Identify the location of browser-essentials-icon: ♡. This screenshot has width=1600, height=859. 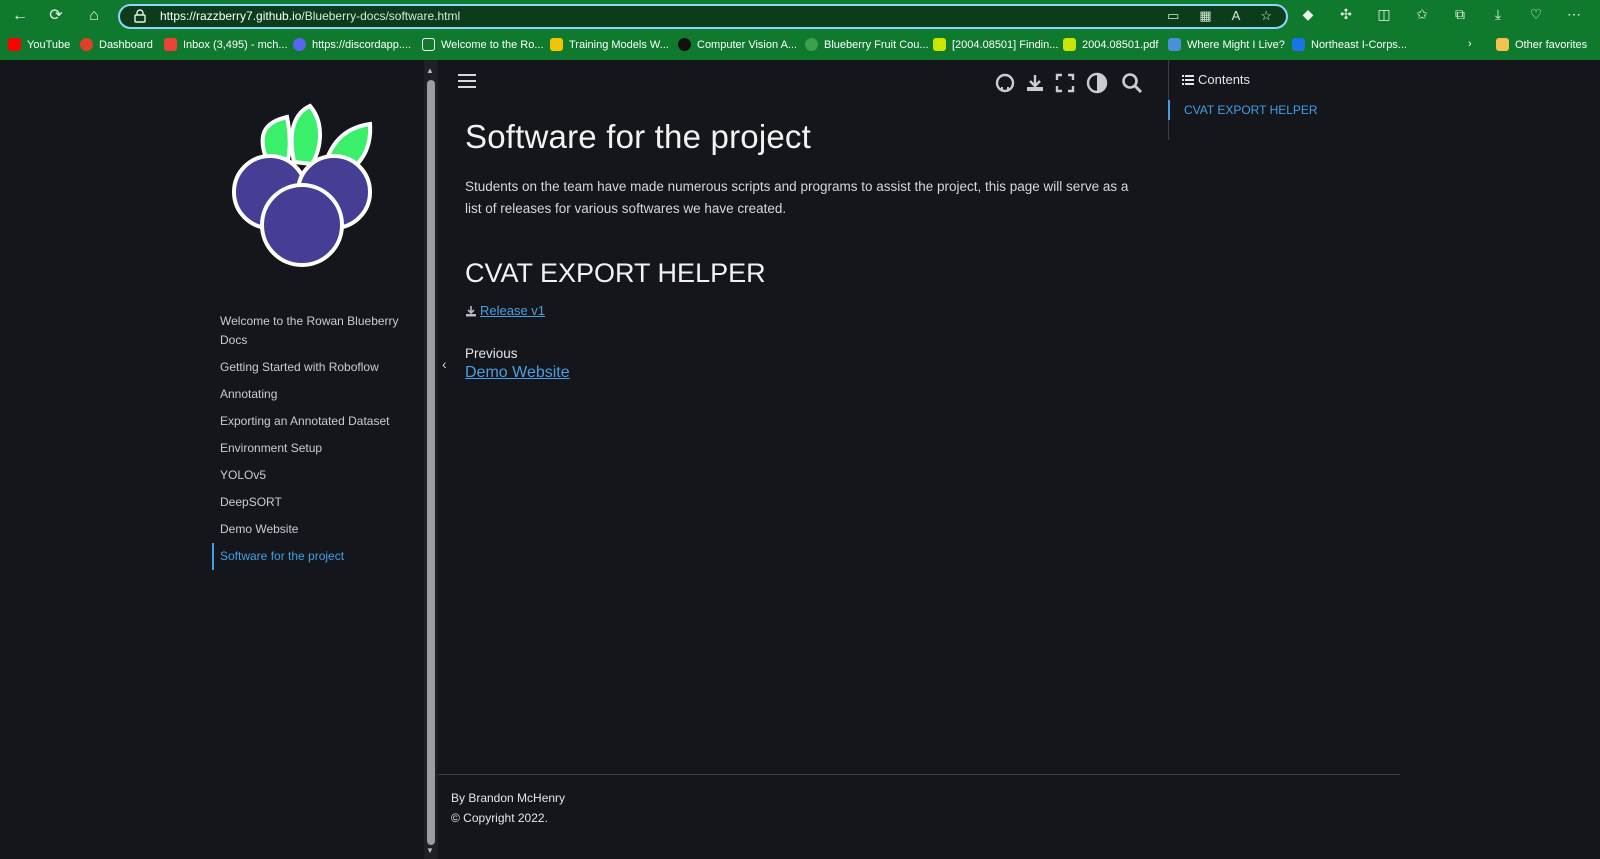
(1536, 14).